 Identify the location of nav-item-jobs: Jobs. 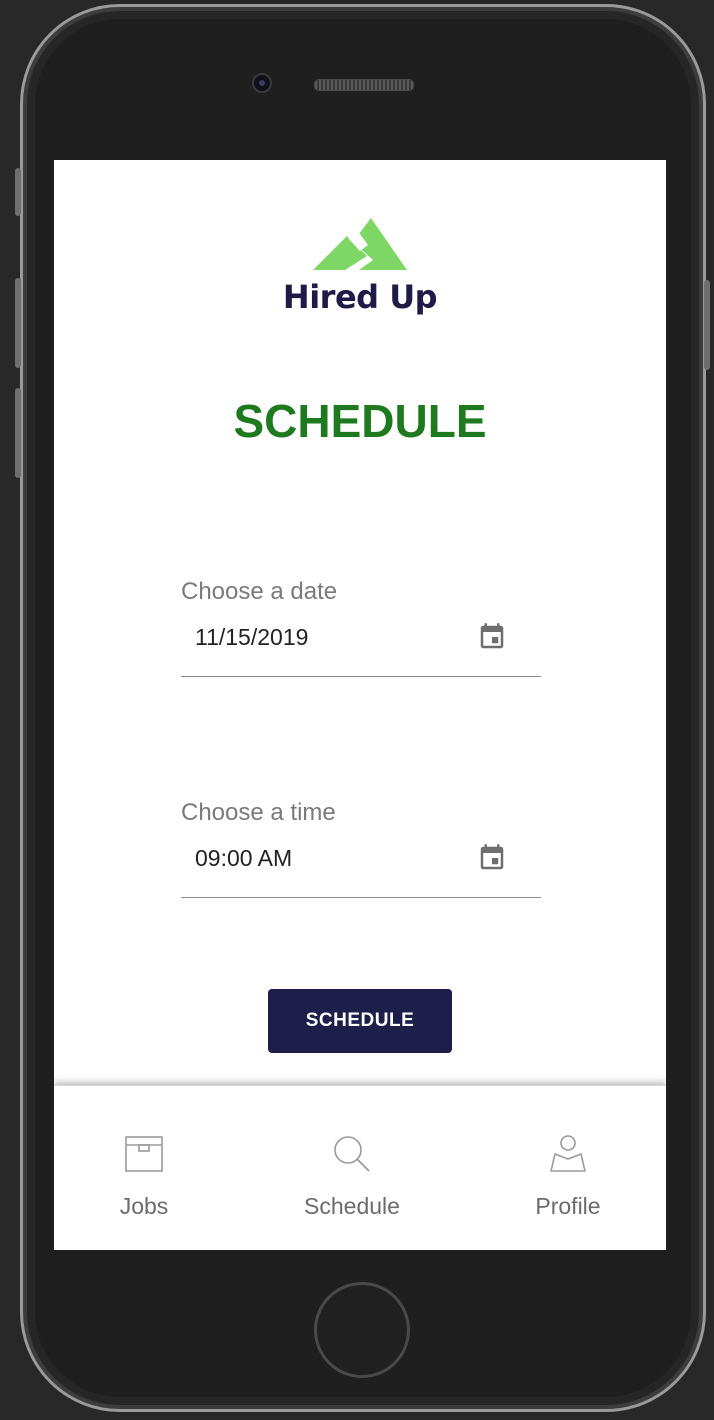
(150, 1168).